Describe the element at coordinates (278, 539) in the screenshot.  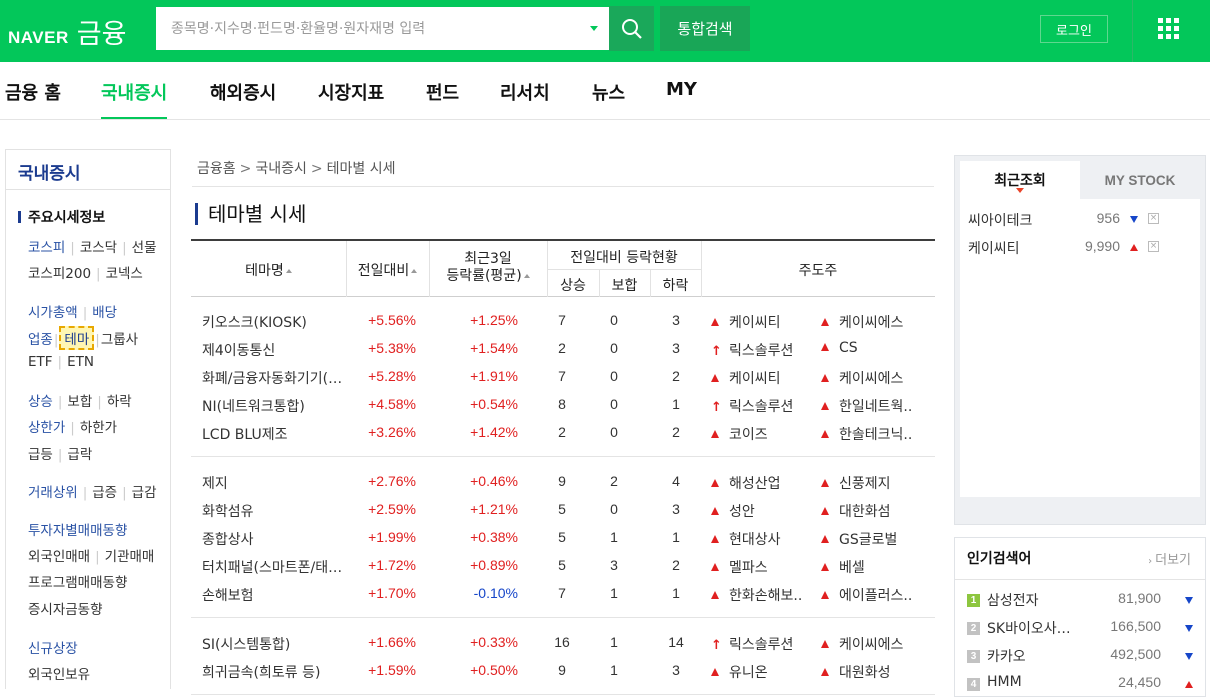
I see `theme-name-link: 종합상사` at that location.